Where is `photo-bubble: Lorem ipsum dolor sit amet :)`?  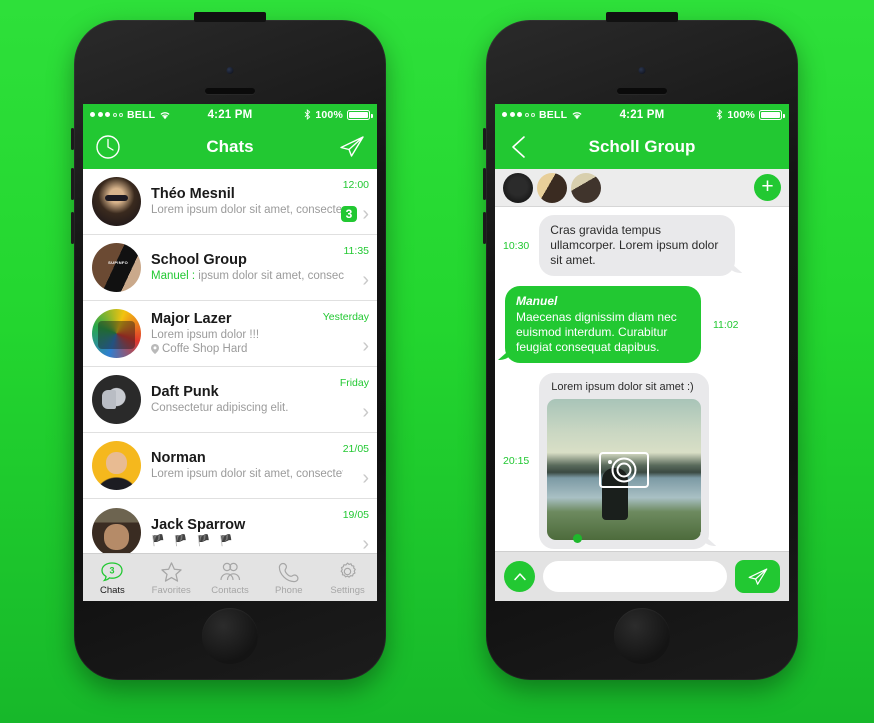
photo-bubble: Lorem ipsum dolor sit amet :) is located at coordinates (624, 461).